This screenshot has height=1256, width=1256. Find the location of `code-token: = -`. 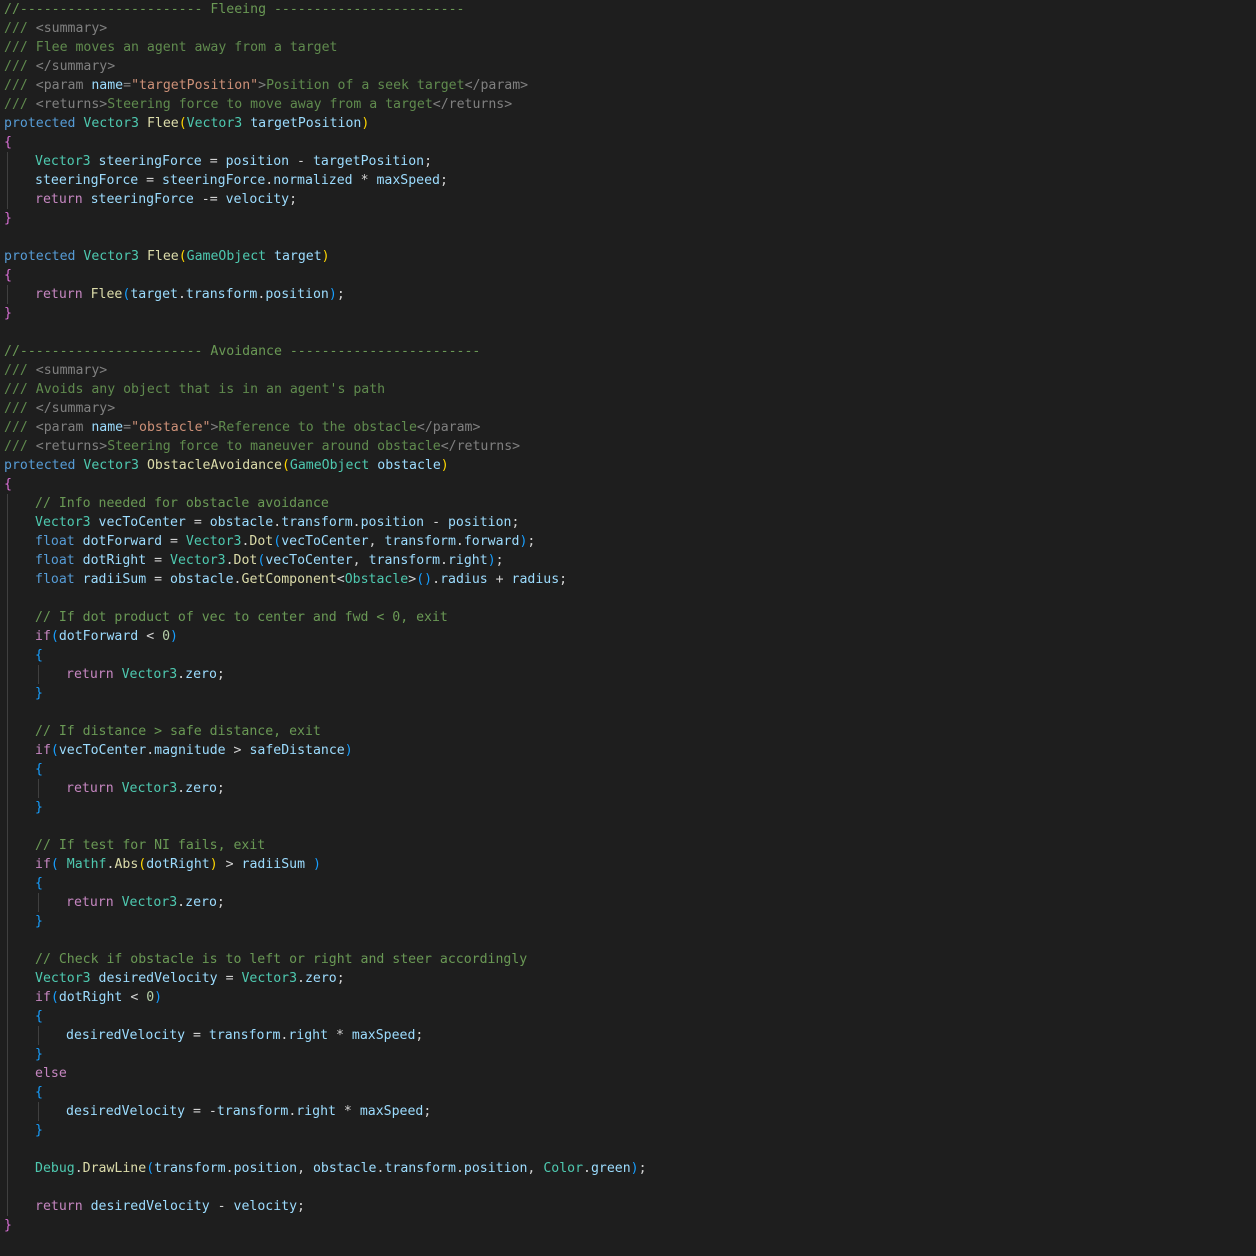

code-token: = - is located at coordinates (201, 1111).